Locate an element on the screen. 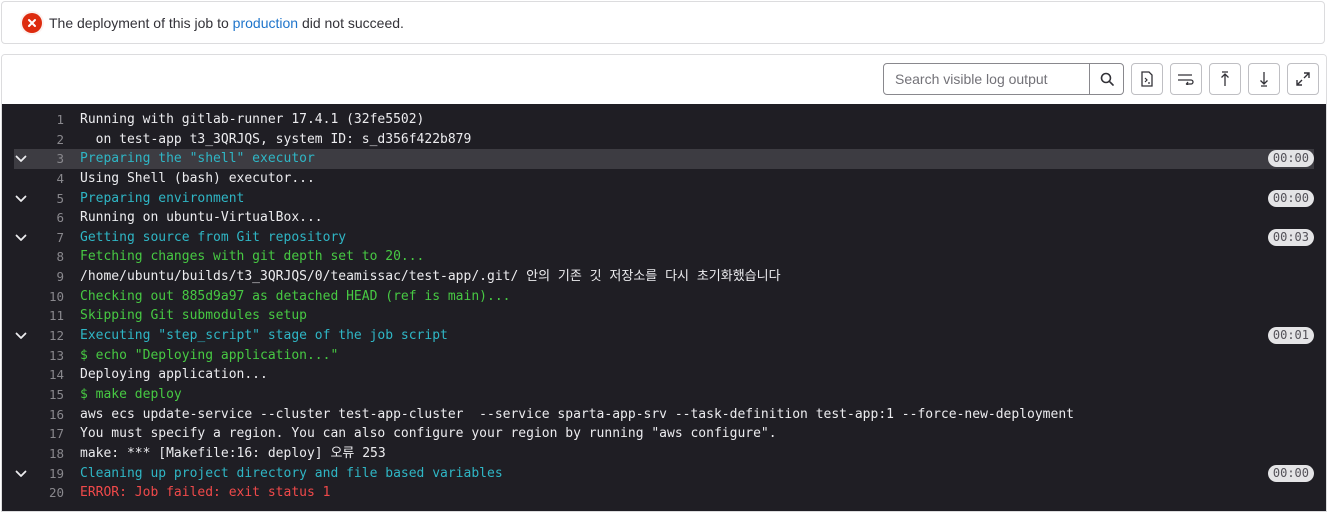 The image size is (1344, 531). line-number: 18 is located at coordinates (55, 454).